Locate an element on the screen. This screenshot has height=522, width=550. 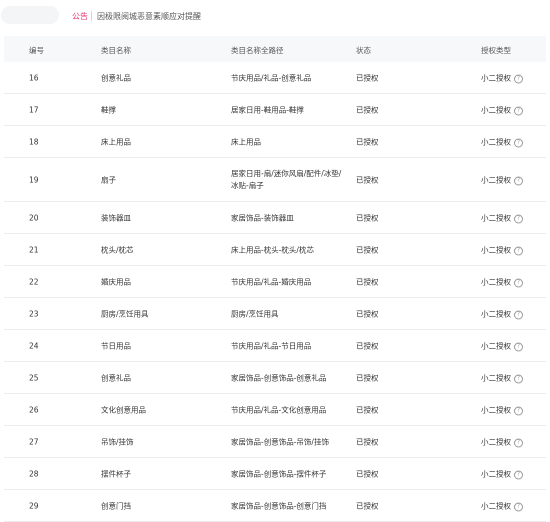
cell-no-text: 29 is located at coordinates (34, 505).